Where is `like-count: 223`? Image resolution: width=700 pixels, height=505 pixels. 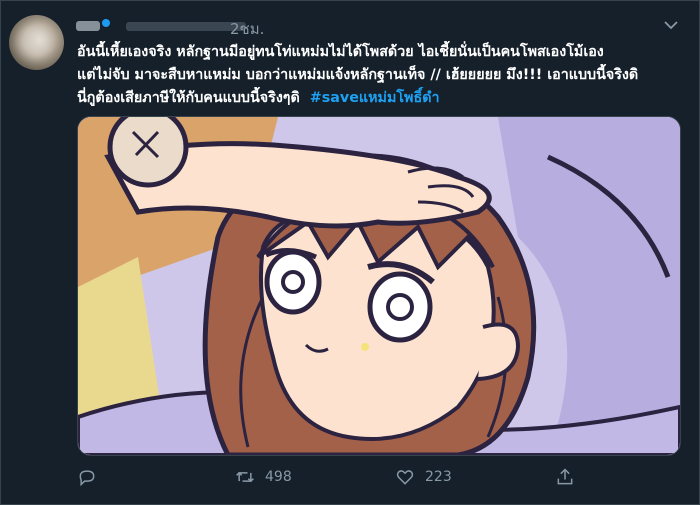
like-count: 223 is located at coordinates (438, 477).